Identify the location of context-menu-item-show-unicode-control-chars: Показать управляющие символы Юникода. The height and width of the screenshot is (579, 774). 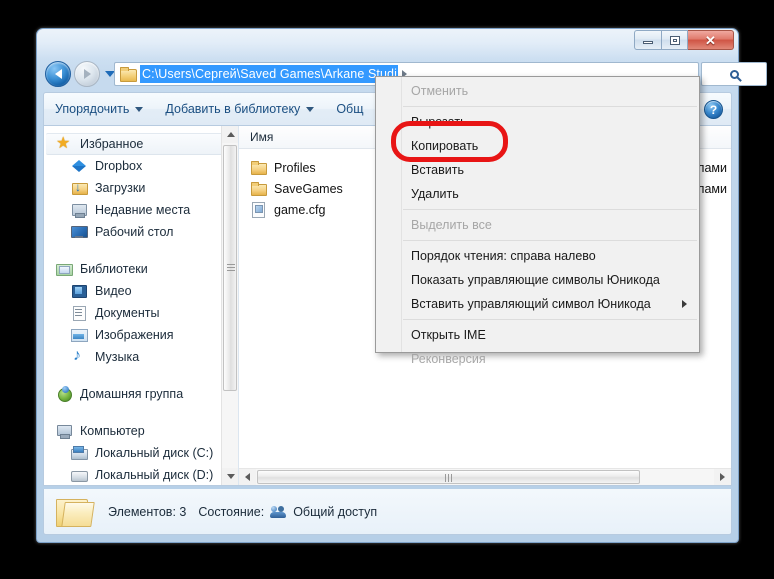
(537, 280).